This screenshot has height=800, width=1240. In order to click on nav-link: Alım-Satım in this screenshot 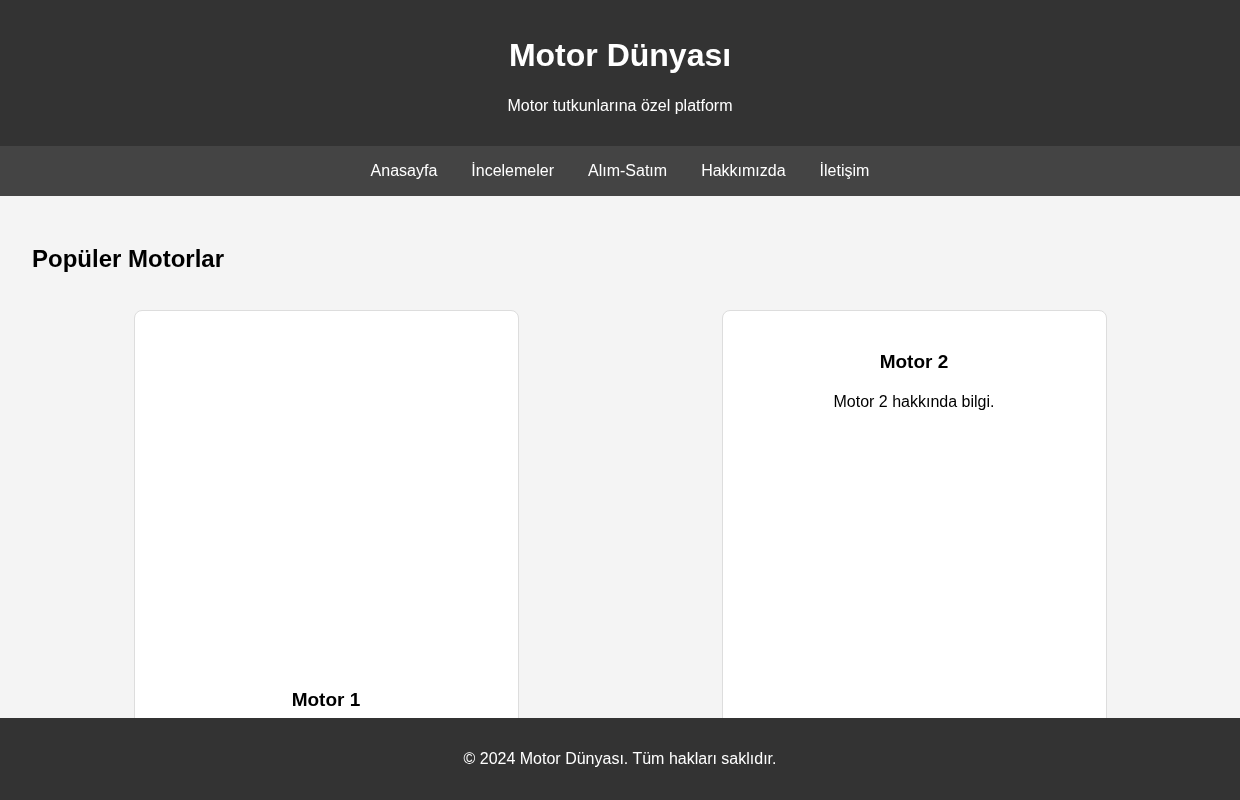, I will do `click(628, 171)`.